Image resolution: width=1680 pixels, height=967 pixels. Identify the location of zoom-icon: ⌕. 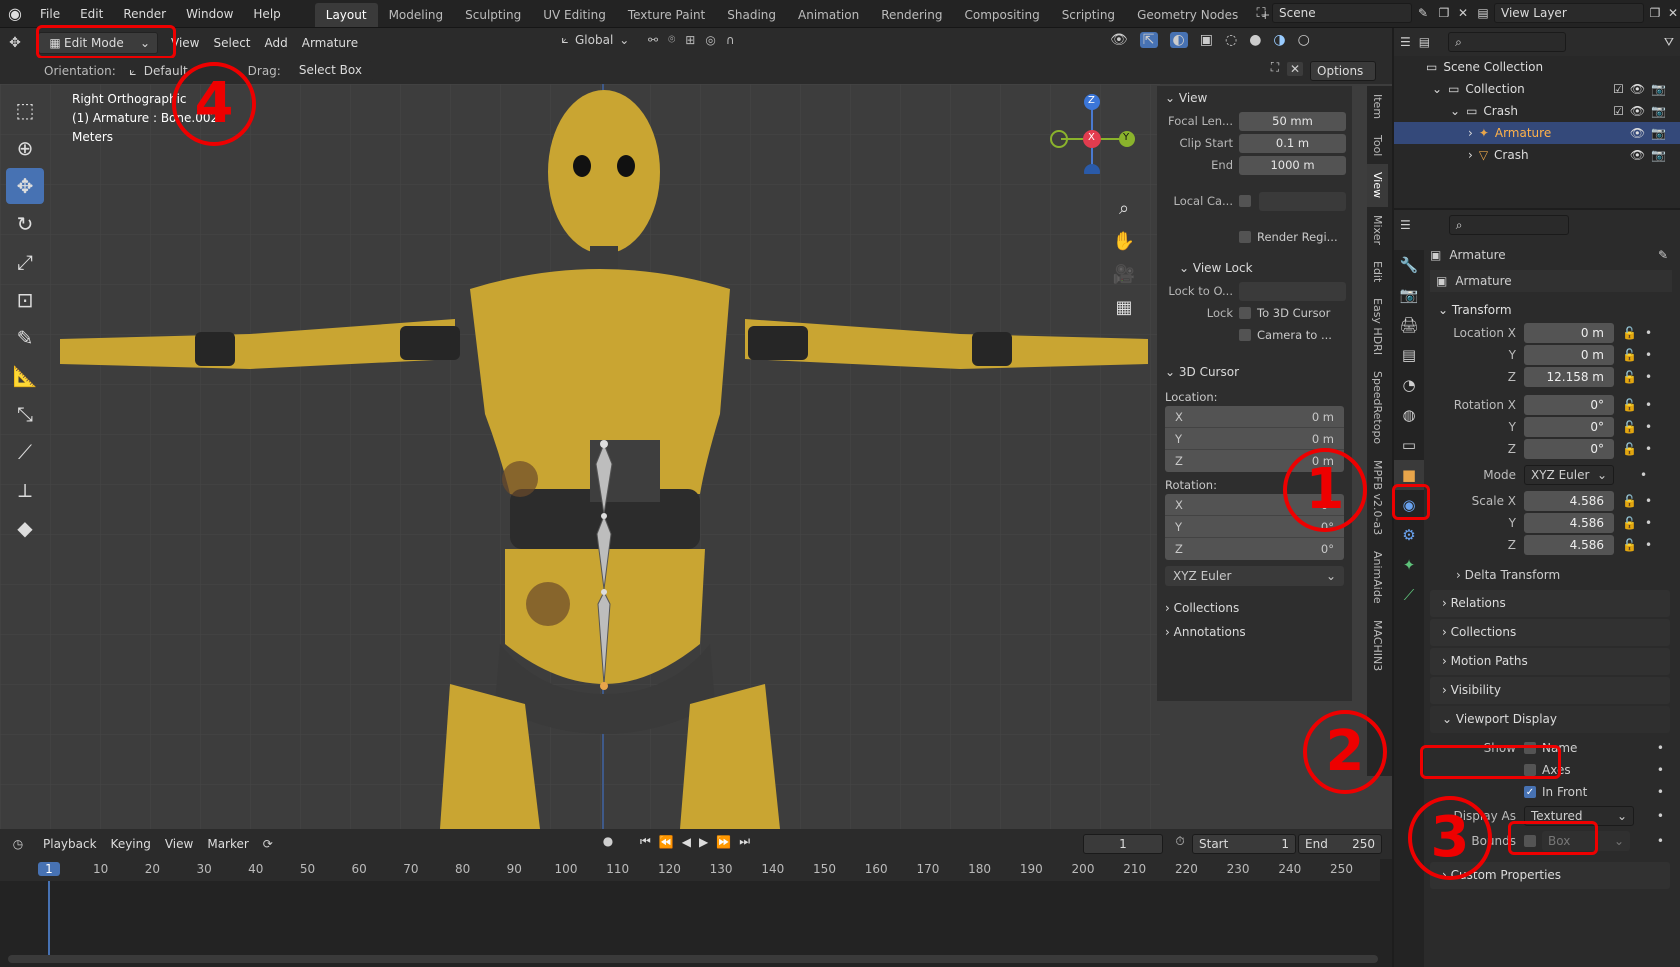
(1124, 208).